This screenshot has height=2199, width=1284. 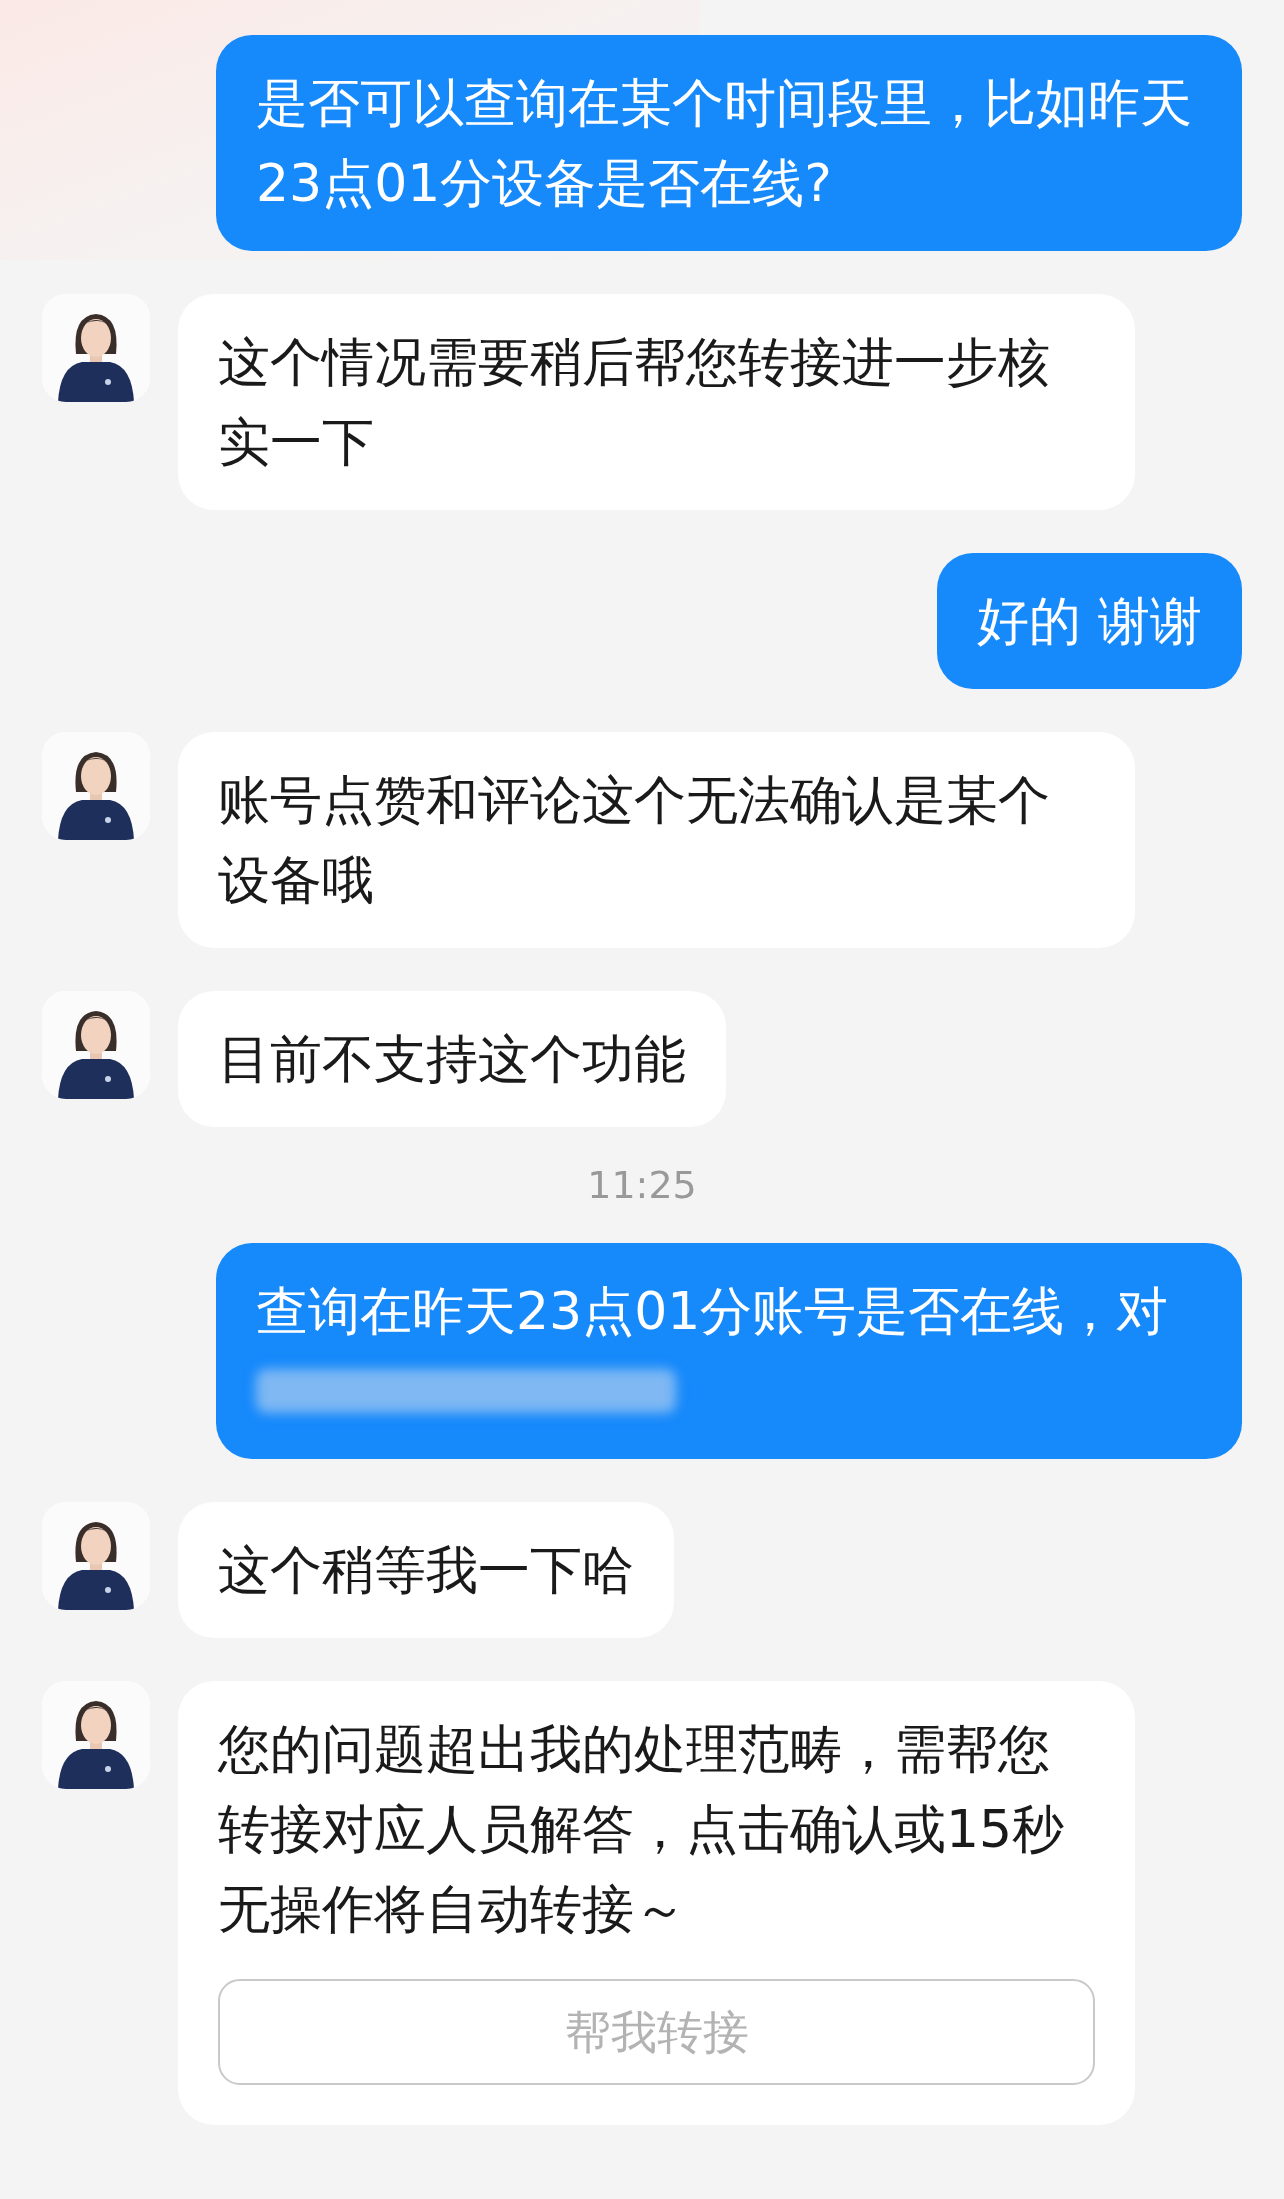 What do you see at coordinates (642, 1185) in the screenshot?
I see `timestamp: 11:25` at bounding box center [642, 1185].